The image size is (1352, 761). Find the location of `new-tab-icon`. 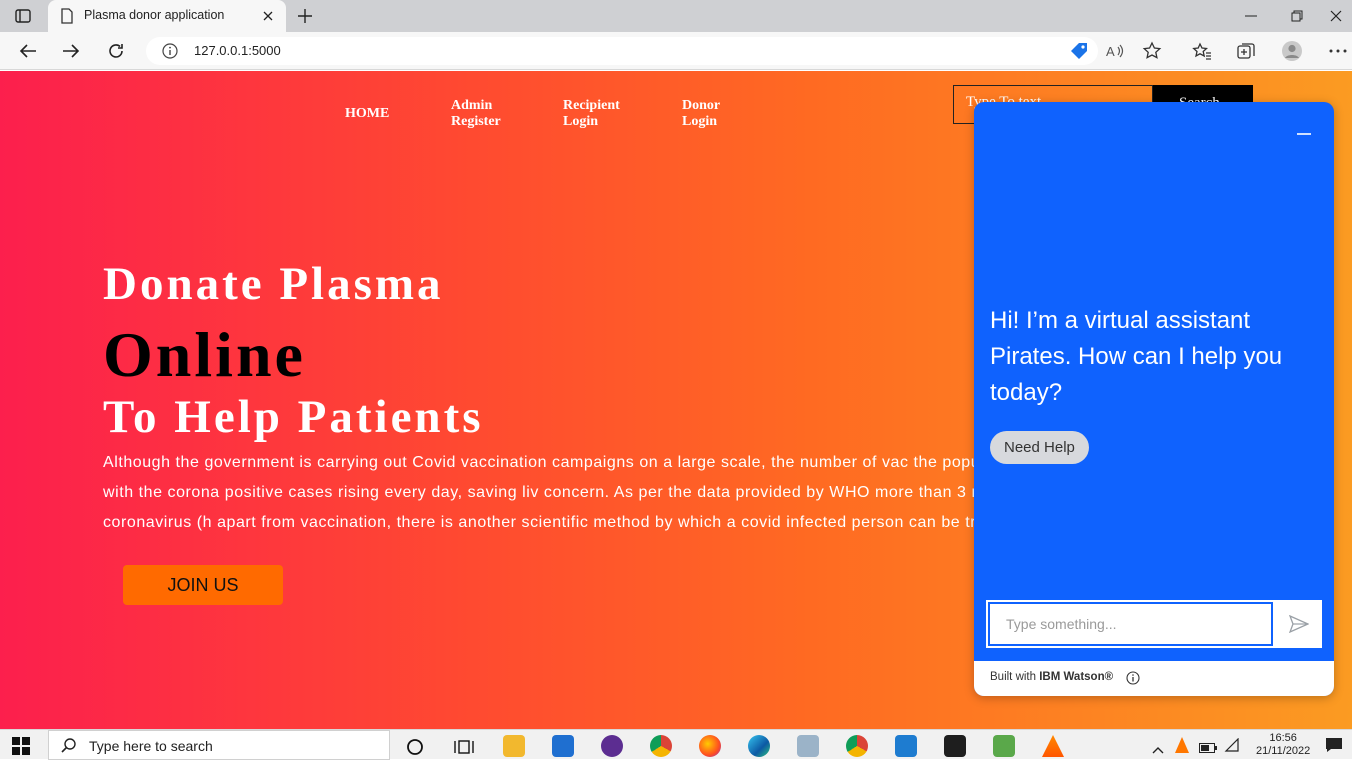

new-tab-icon is located at coordinates (305, 16).